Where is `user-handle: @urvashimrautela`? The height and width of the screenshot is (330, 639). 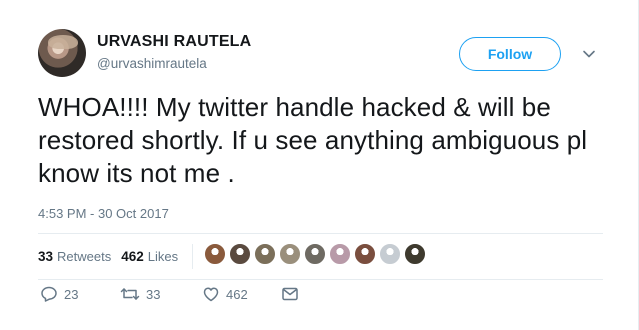
user-handle: @urvashimrautela is located at coordinates (152, 63).